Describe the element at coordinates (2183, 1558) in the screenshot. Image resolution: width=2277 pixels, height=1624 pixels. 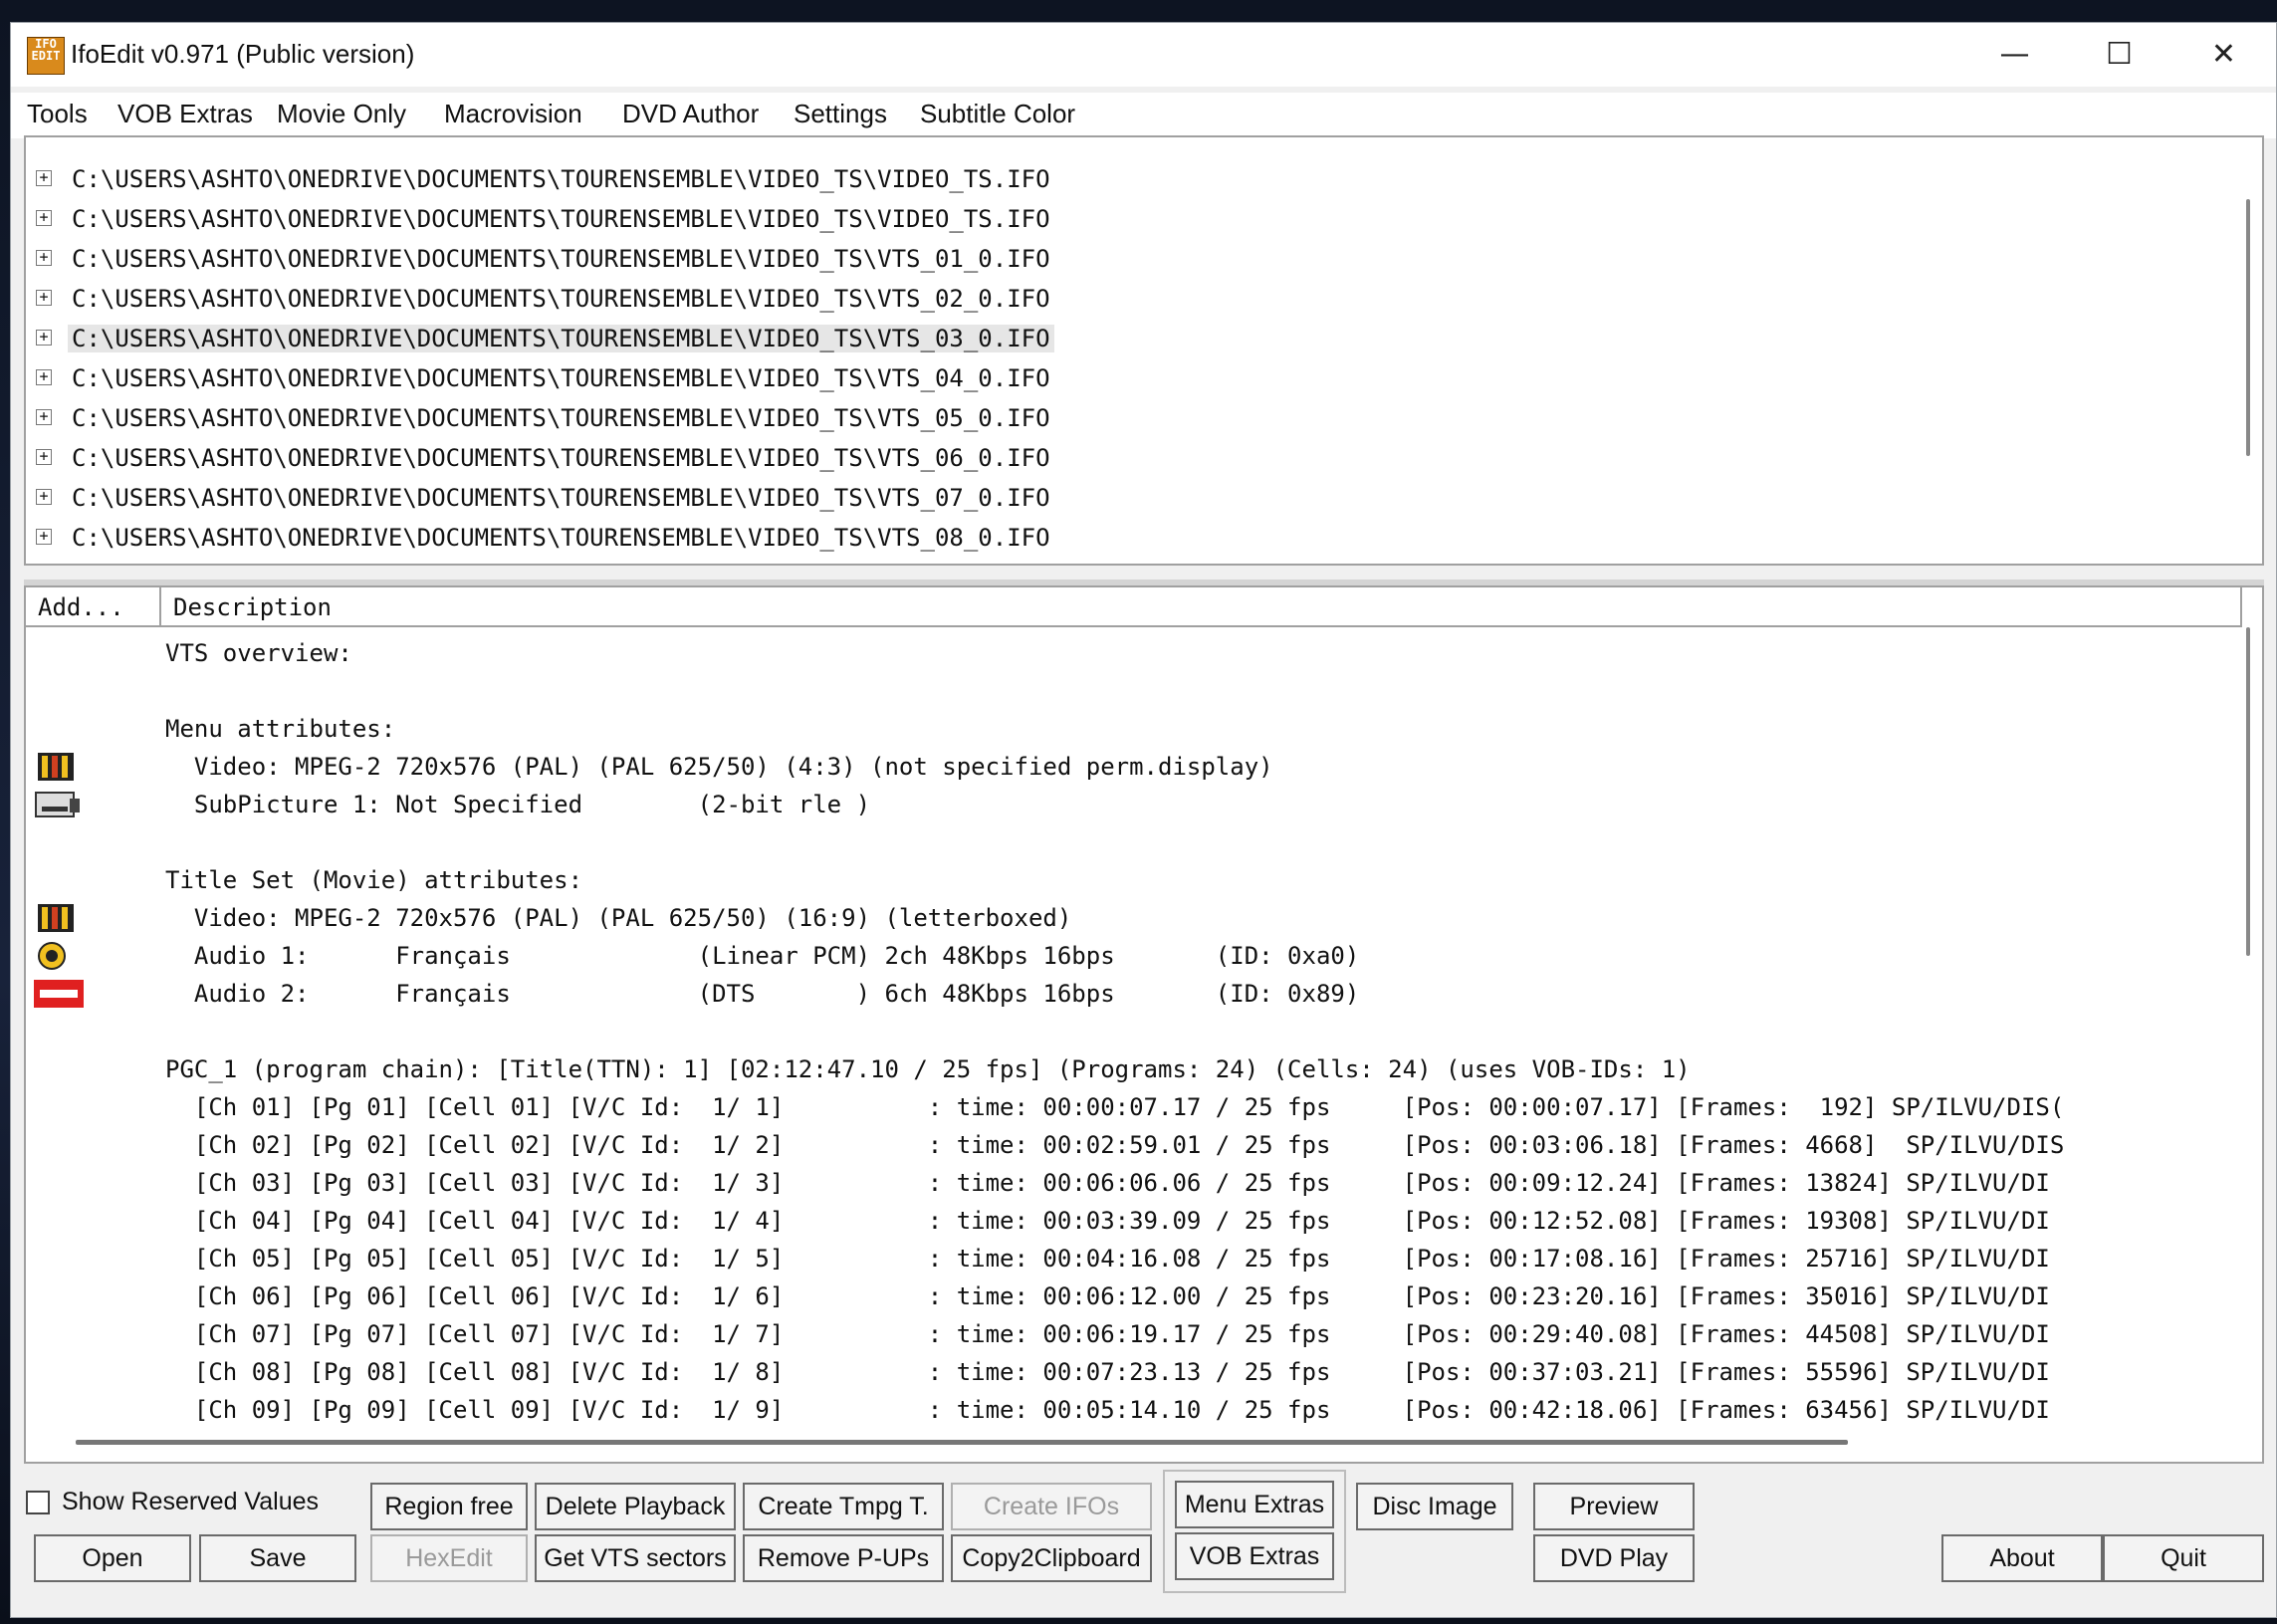
I see `quit-button: Quit` at that location.